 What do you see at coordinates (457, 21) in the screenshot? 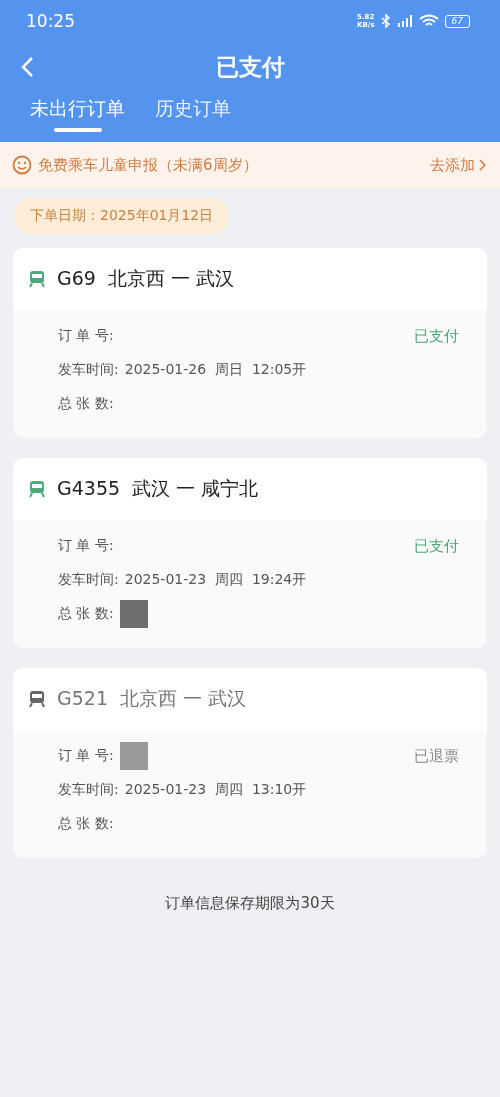
I see `battery-indicator: 67` at bounding box center [457, 21].